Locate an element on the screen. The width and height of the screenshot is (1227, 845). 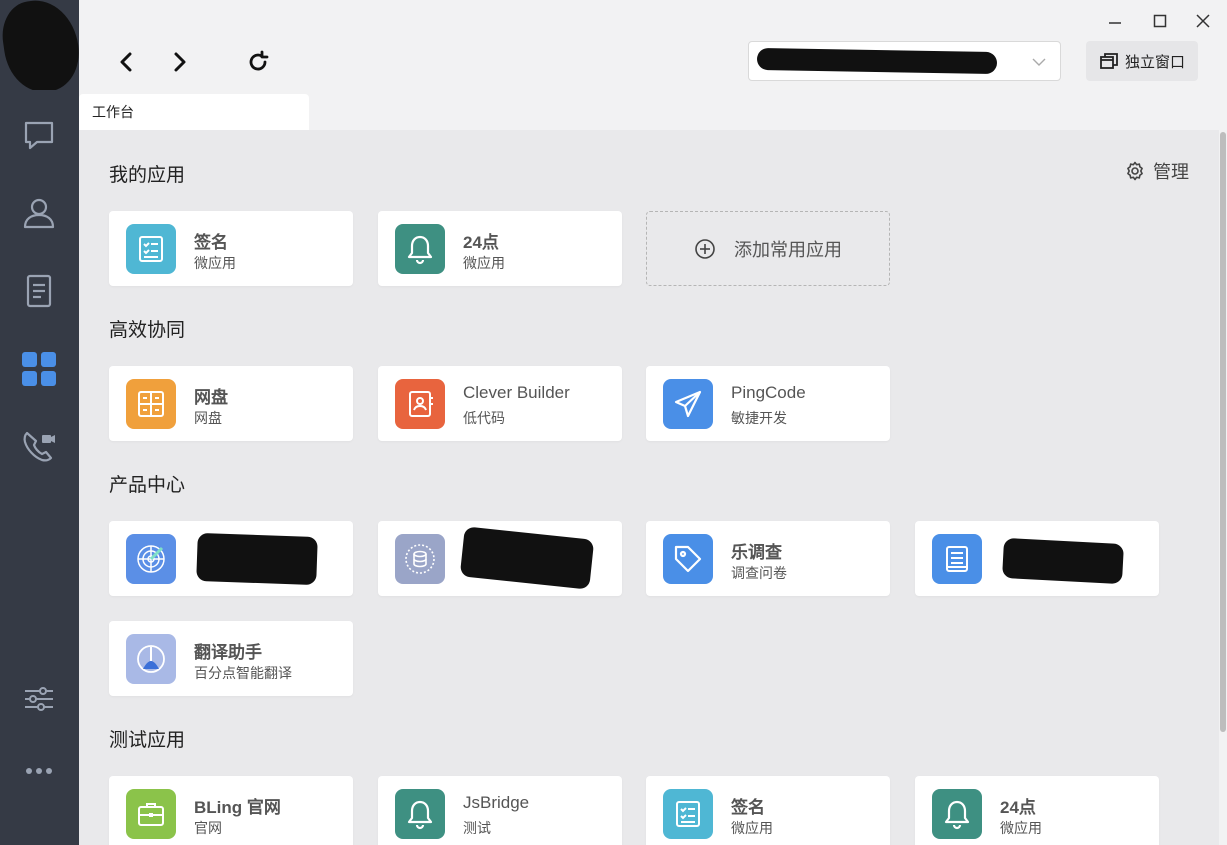
refresh-icon is located at coordinates (259, 60).